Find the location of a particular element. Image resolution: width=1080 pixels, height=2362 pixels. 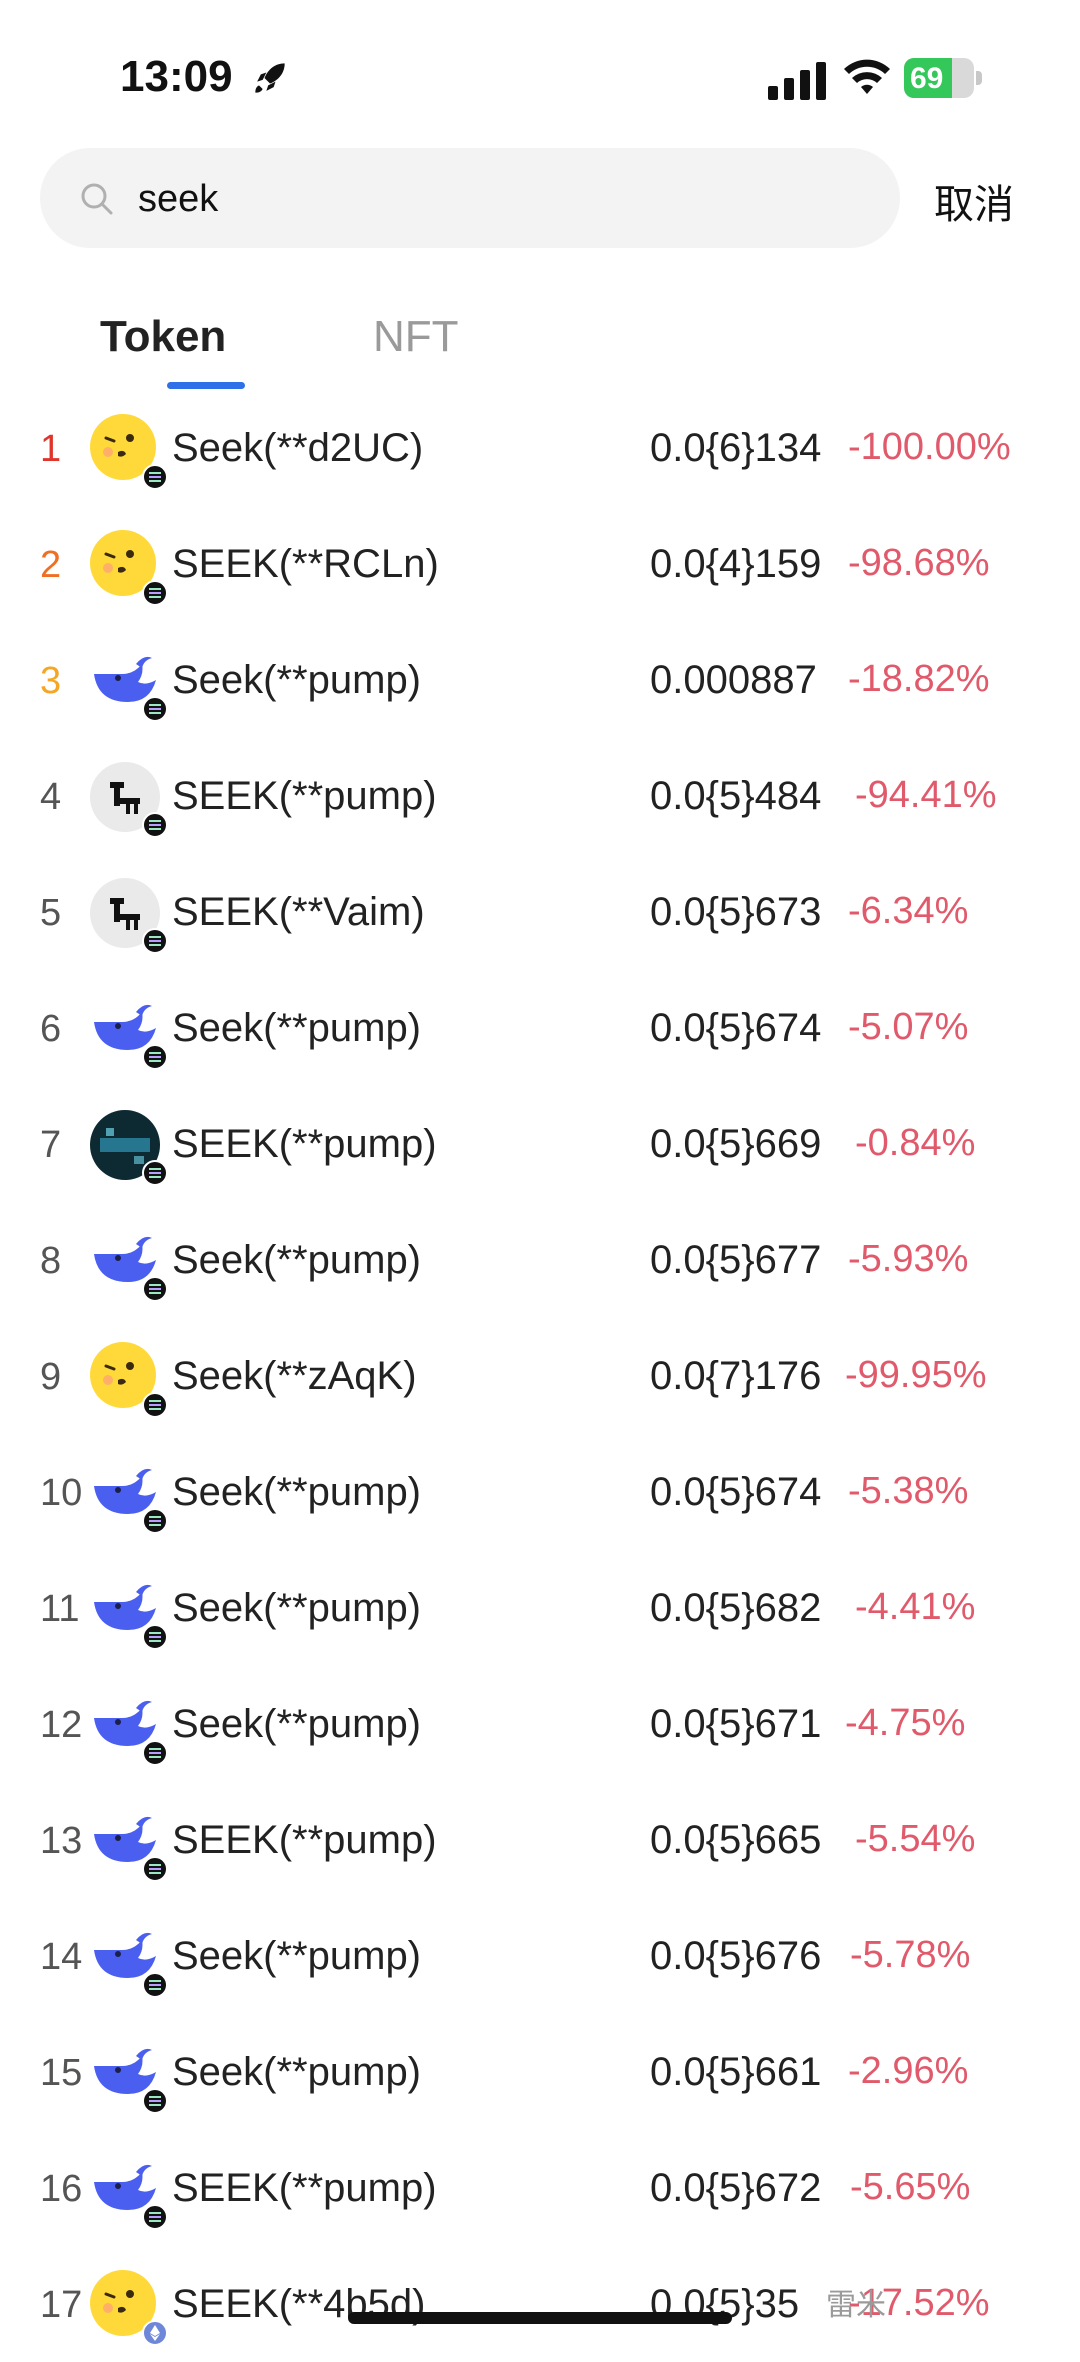

token-rank: 11 is located at coordinates (60, 1609).